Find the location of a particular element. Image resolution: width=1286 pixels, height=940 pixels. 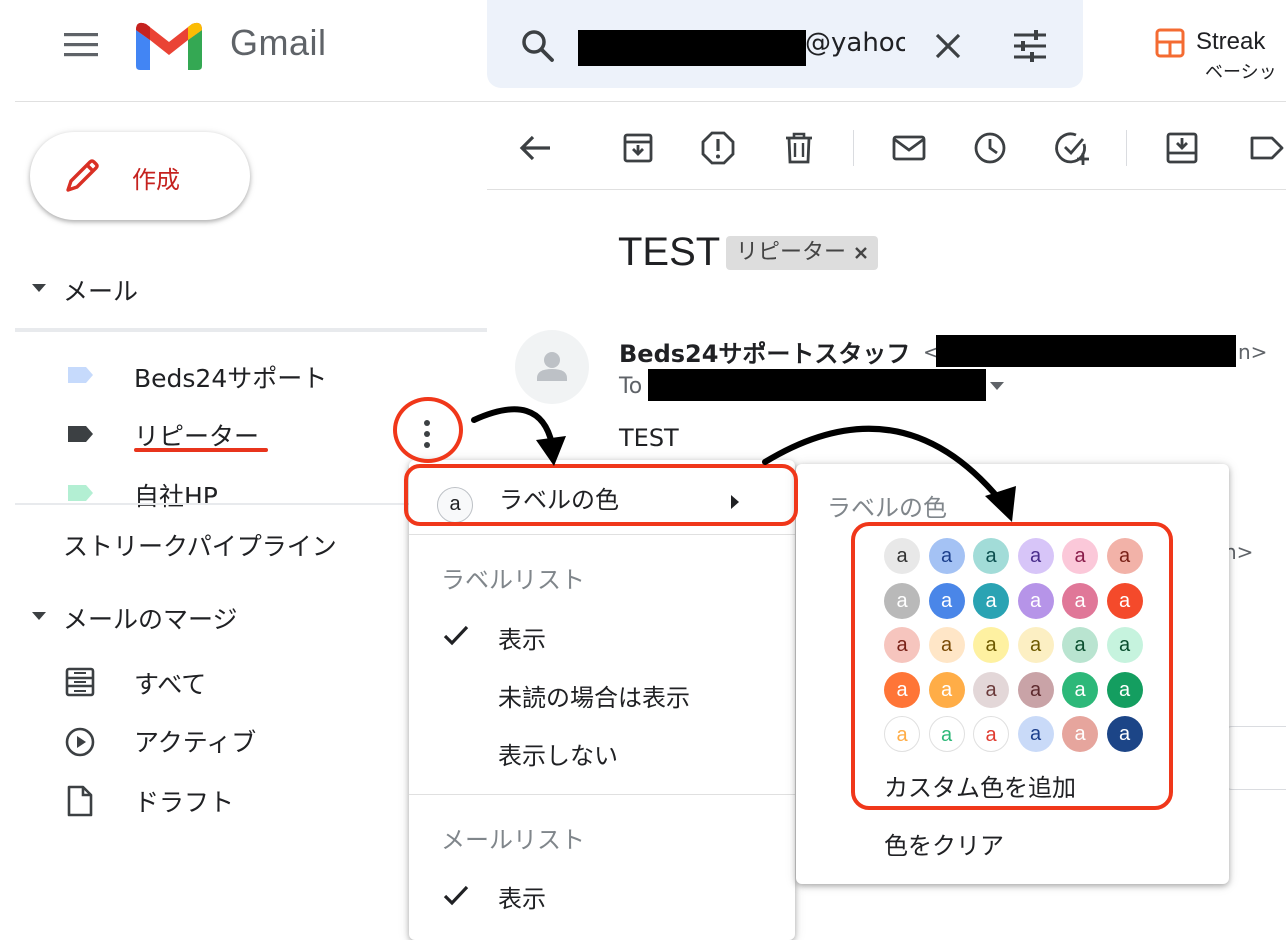

color-swatch-0-1: a is located at coordinates (946, 556).